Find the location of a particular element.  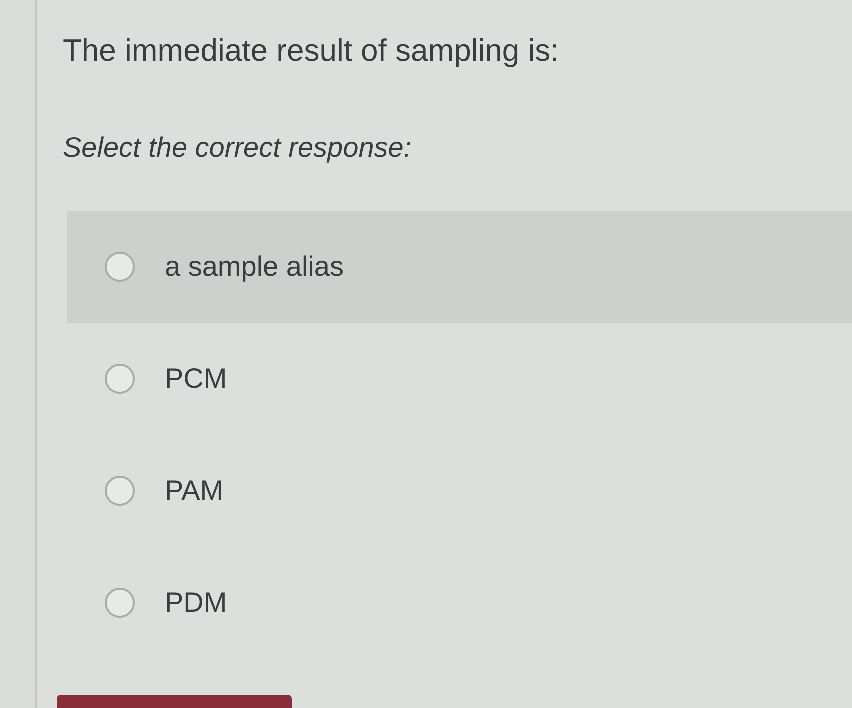

question-text: The immediate result of sampling is: is located at coordinates (311, 51).